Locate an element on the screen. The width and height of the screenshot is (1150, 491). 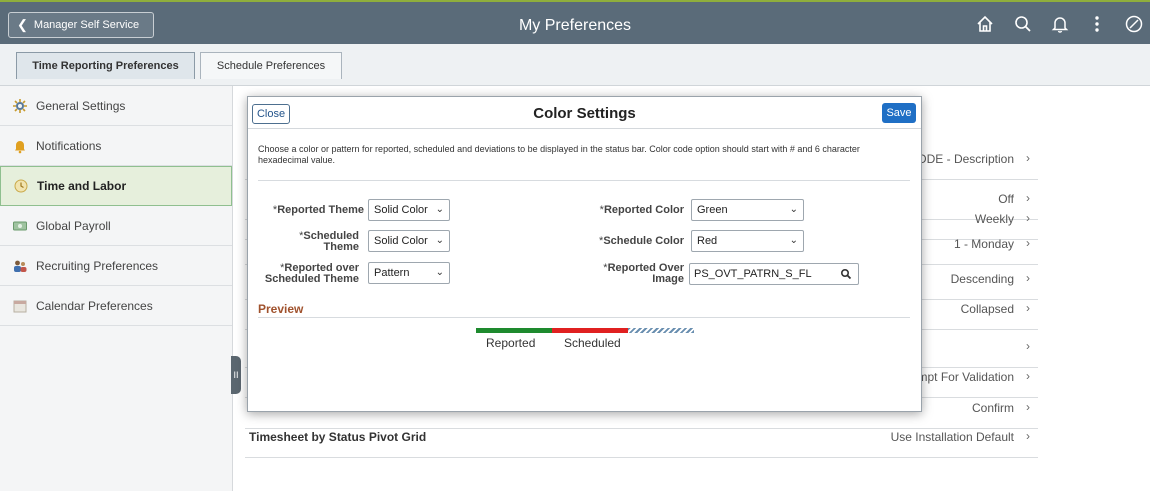
legend-scheduled: Scheduled is located at coordinates (592, 343).